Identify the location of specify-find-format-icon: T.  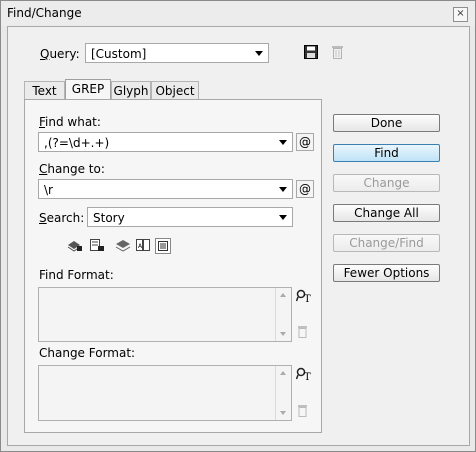
(304, 296).